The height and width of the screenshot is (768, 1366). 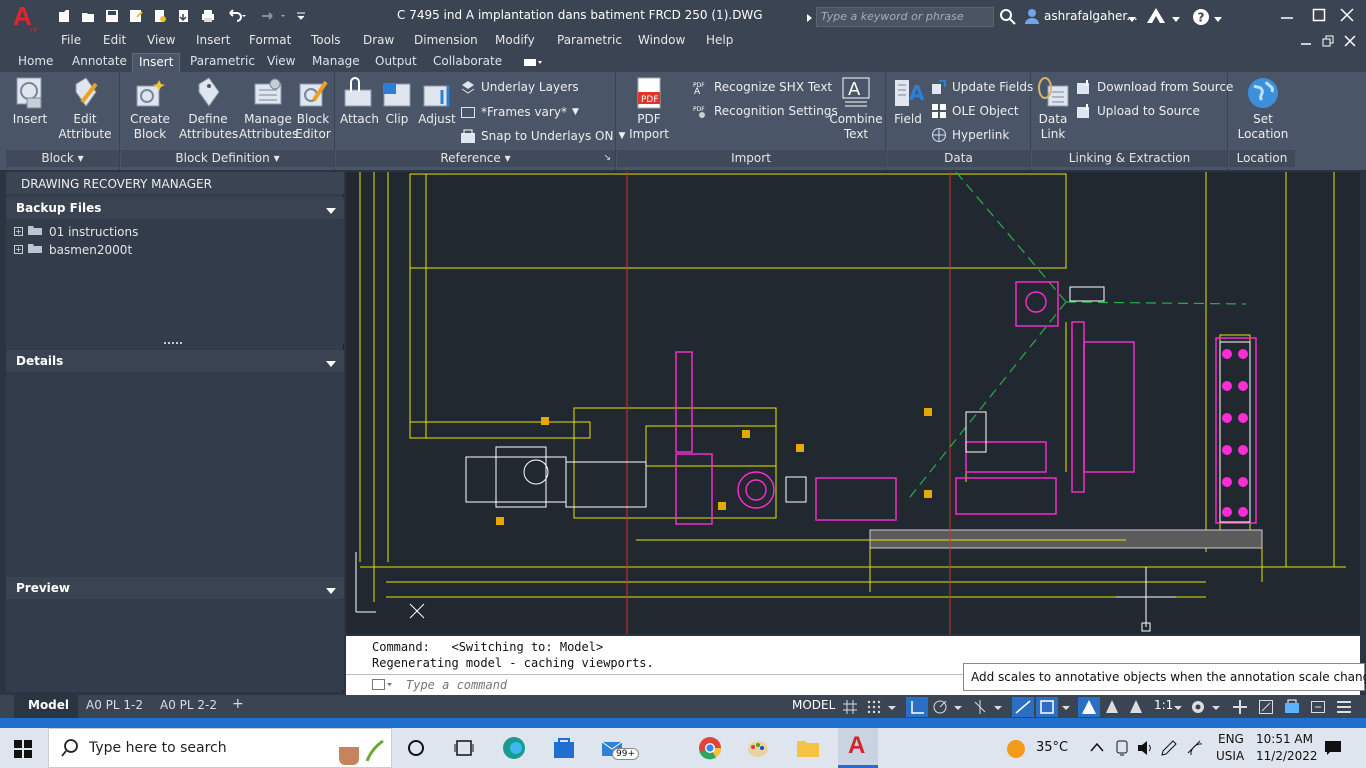 What do you see at coordinates (35, 62) in the screenshot?
I see `tab-home: Home` at bounding box center [35, 62].